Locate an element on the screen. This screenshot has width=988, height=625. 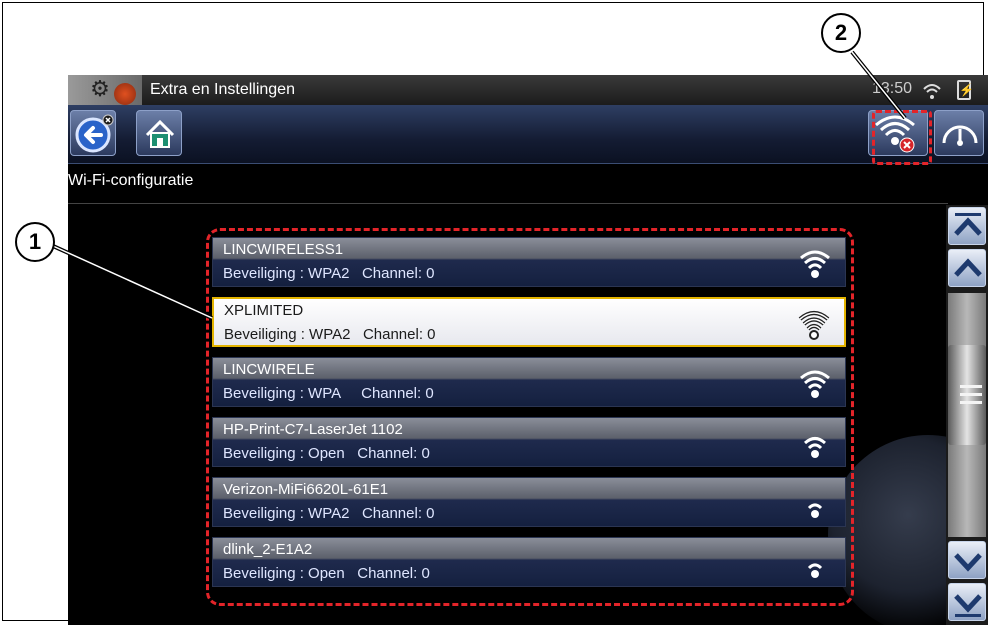
callout-2: 2 is located at coordinates (841, 33).